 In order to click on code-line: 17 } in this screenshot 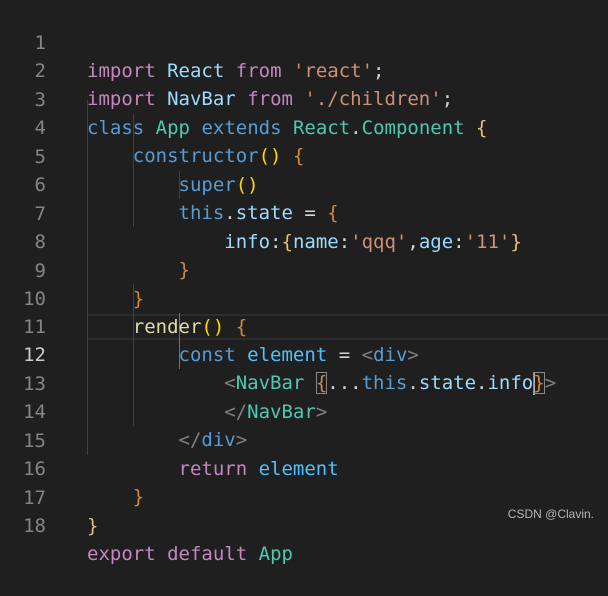, I will do `click(304, 496)`.